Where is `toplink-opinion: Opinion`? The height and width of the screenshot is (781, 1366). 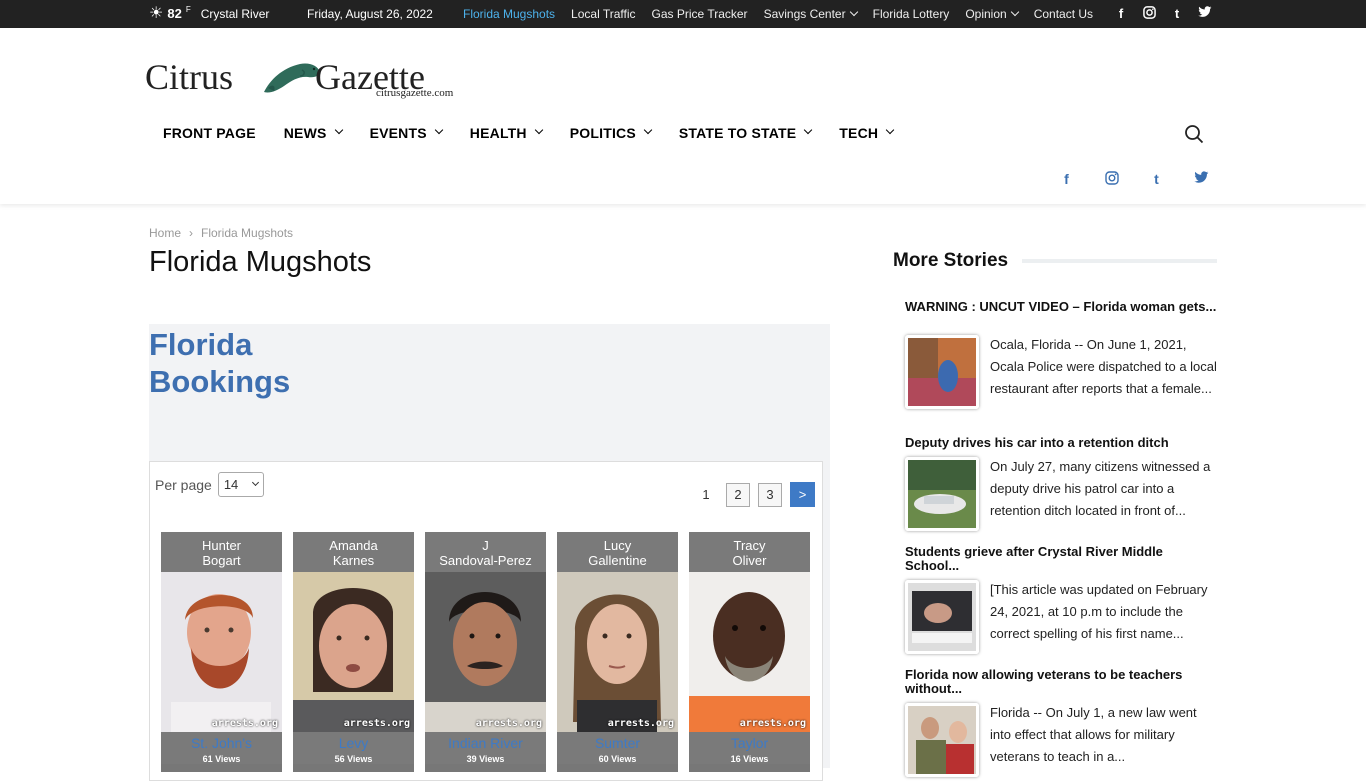
toplink-opinion: Opinion is located at coordinates (992, 14).